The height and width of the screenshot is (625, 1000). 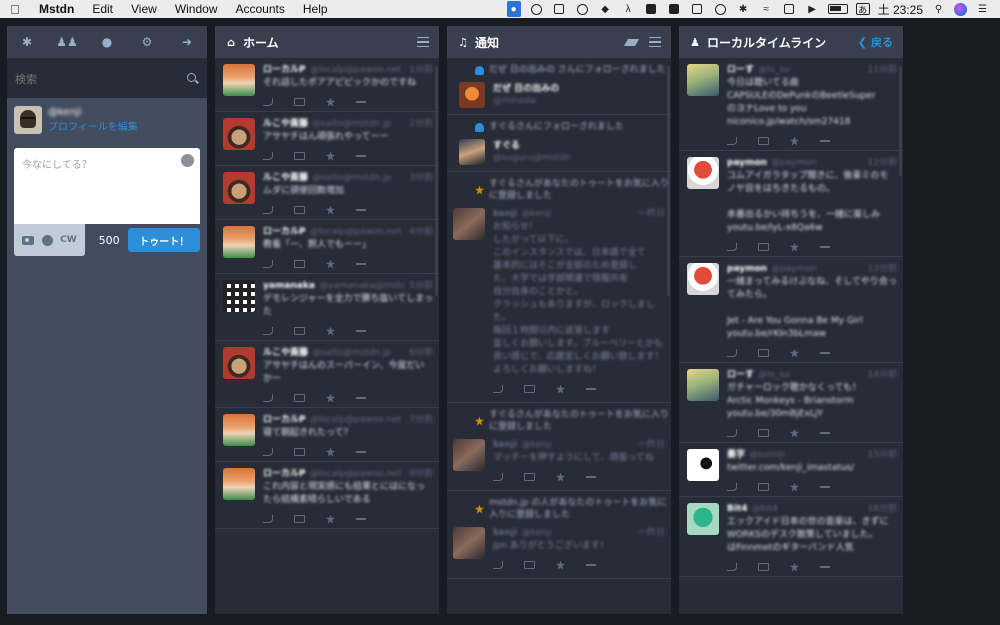 What do you see at coordinates (147, 42) in the screenshot?
I see `settings-gear-icon: ⚙` at bounding box center [147, 42].